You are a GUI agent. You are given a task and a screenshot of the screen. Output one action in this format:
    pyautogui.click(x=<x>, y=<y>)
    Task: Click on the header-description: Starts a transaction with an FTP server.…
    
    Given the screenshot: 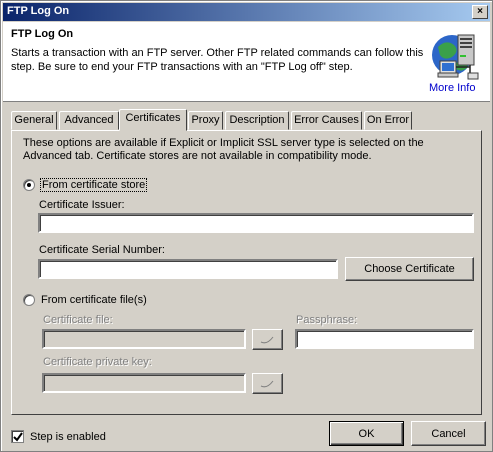 What is the action you would take?
    pyautogui.click(x=217, y=60)
    